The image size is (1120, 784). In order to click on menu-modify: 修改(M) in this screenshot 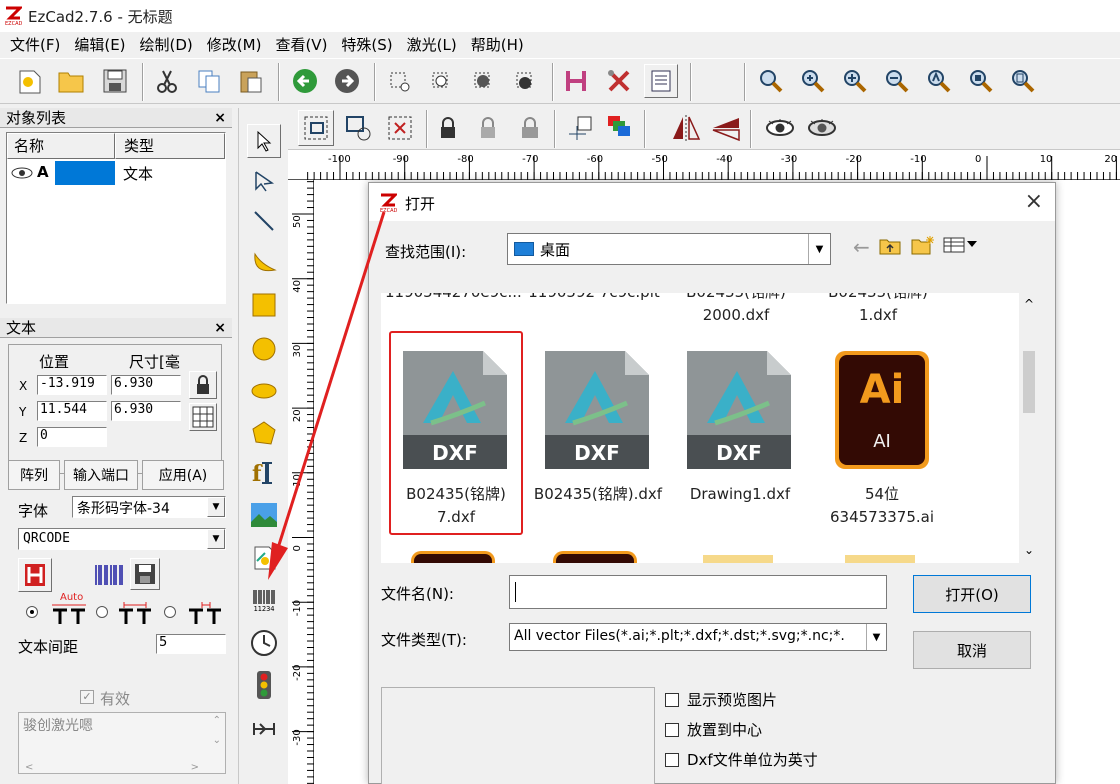, I will do `click(234, 45)`.